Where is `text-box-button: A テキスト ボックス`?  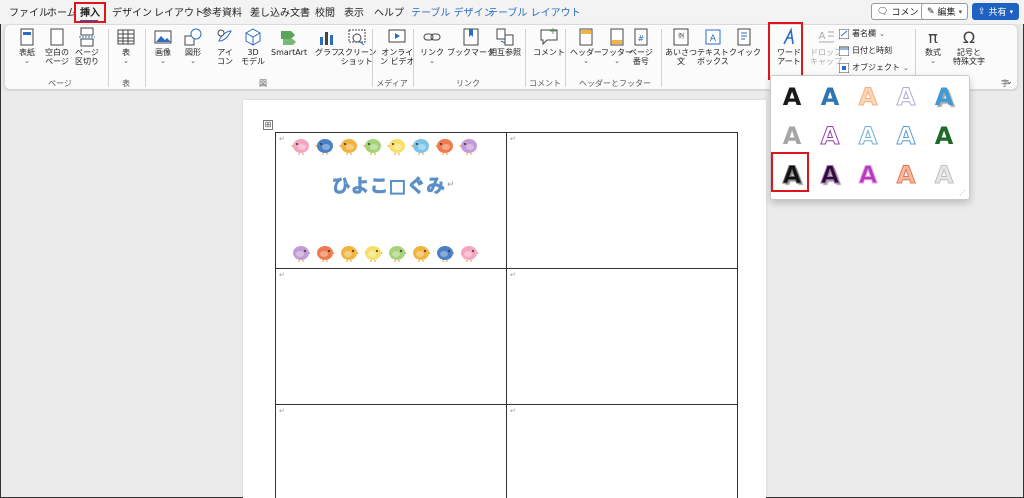
text-box-button: A テキスト ボックス is located at coordinates (713, 46).